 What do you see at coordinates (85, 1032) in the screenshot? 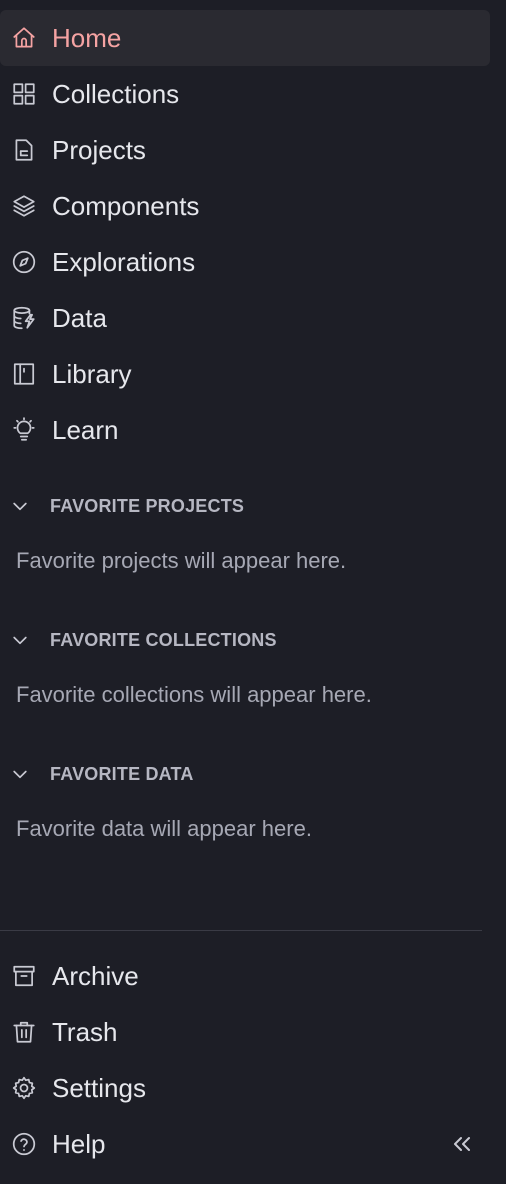
I see `nav-label: Trash` at bounding box center [85, 1032].